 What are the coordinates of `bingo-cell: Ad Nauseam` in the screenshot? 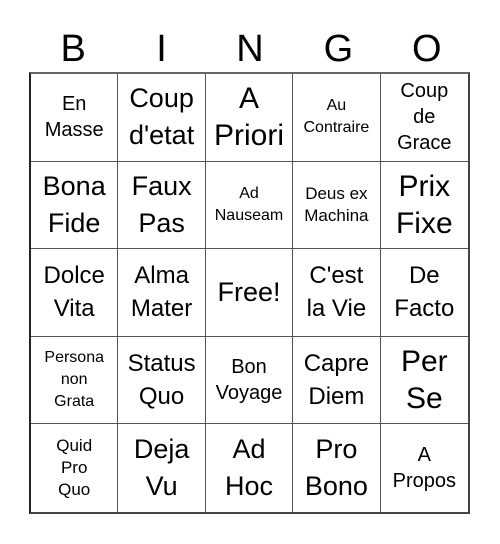 It's located at (249, 205).